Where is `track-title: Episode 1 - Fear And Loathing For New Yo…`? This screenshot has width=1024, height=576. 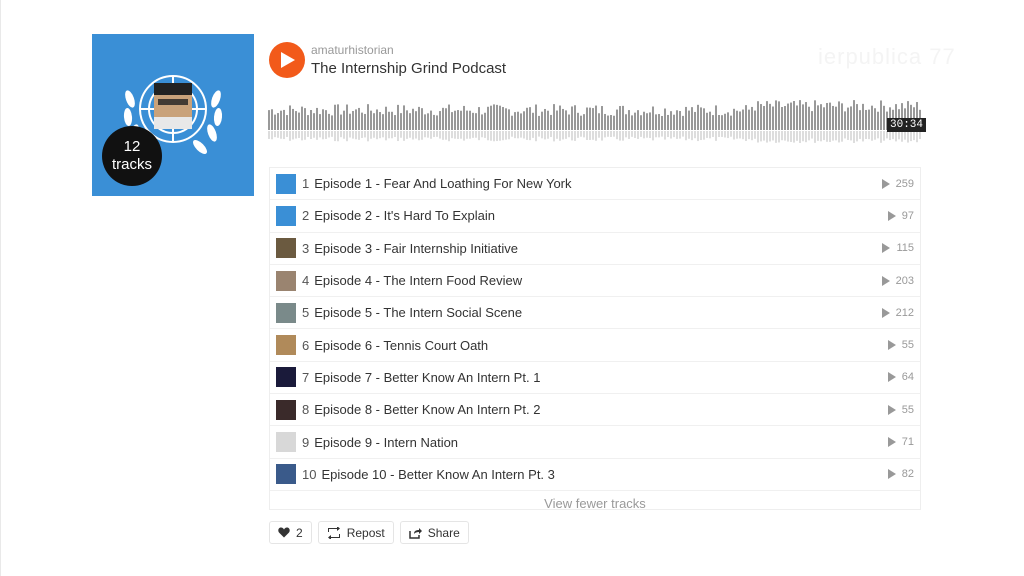
track-title: Episode 1 - Fear And Loathing For New Yo… is located at coordinates (442, 183).